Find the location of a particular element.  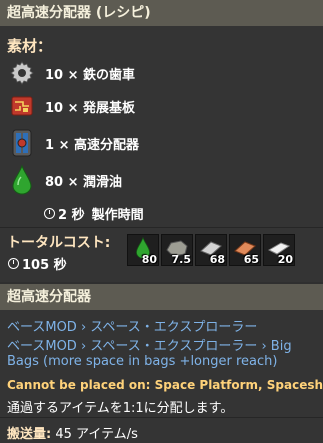

craft-time: 2 秒 製作時間 is located at coordinates (94, 213).